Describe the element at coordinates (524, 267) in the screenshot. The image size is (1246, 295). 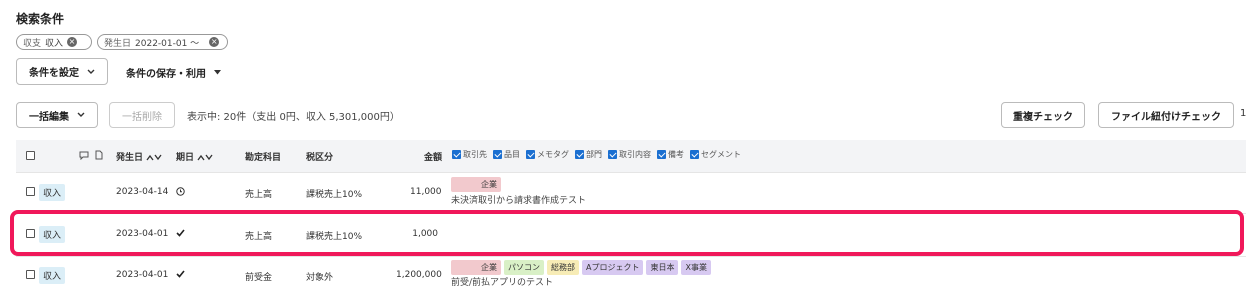
I see `item-tag: パソコン` at that location.